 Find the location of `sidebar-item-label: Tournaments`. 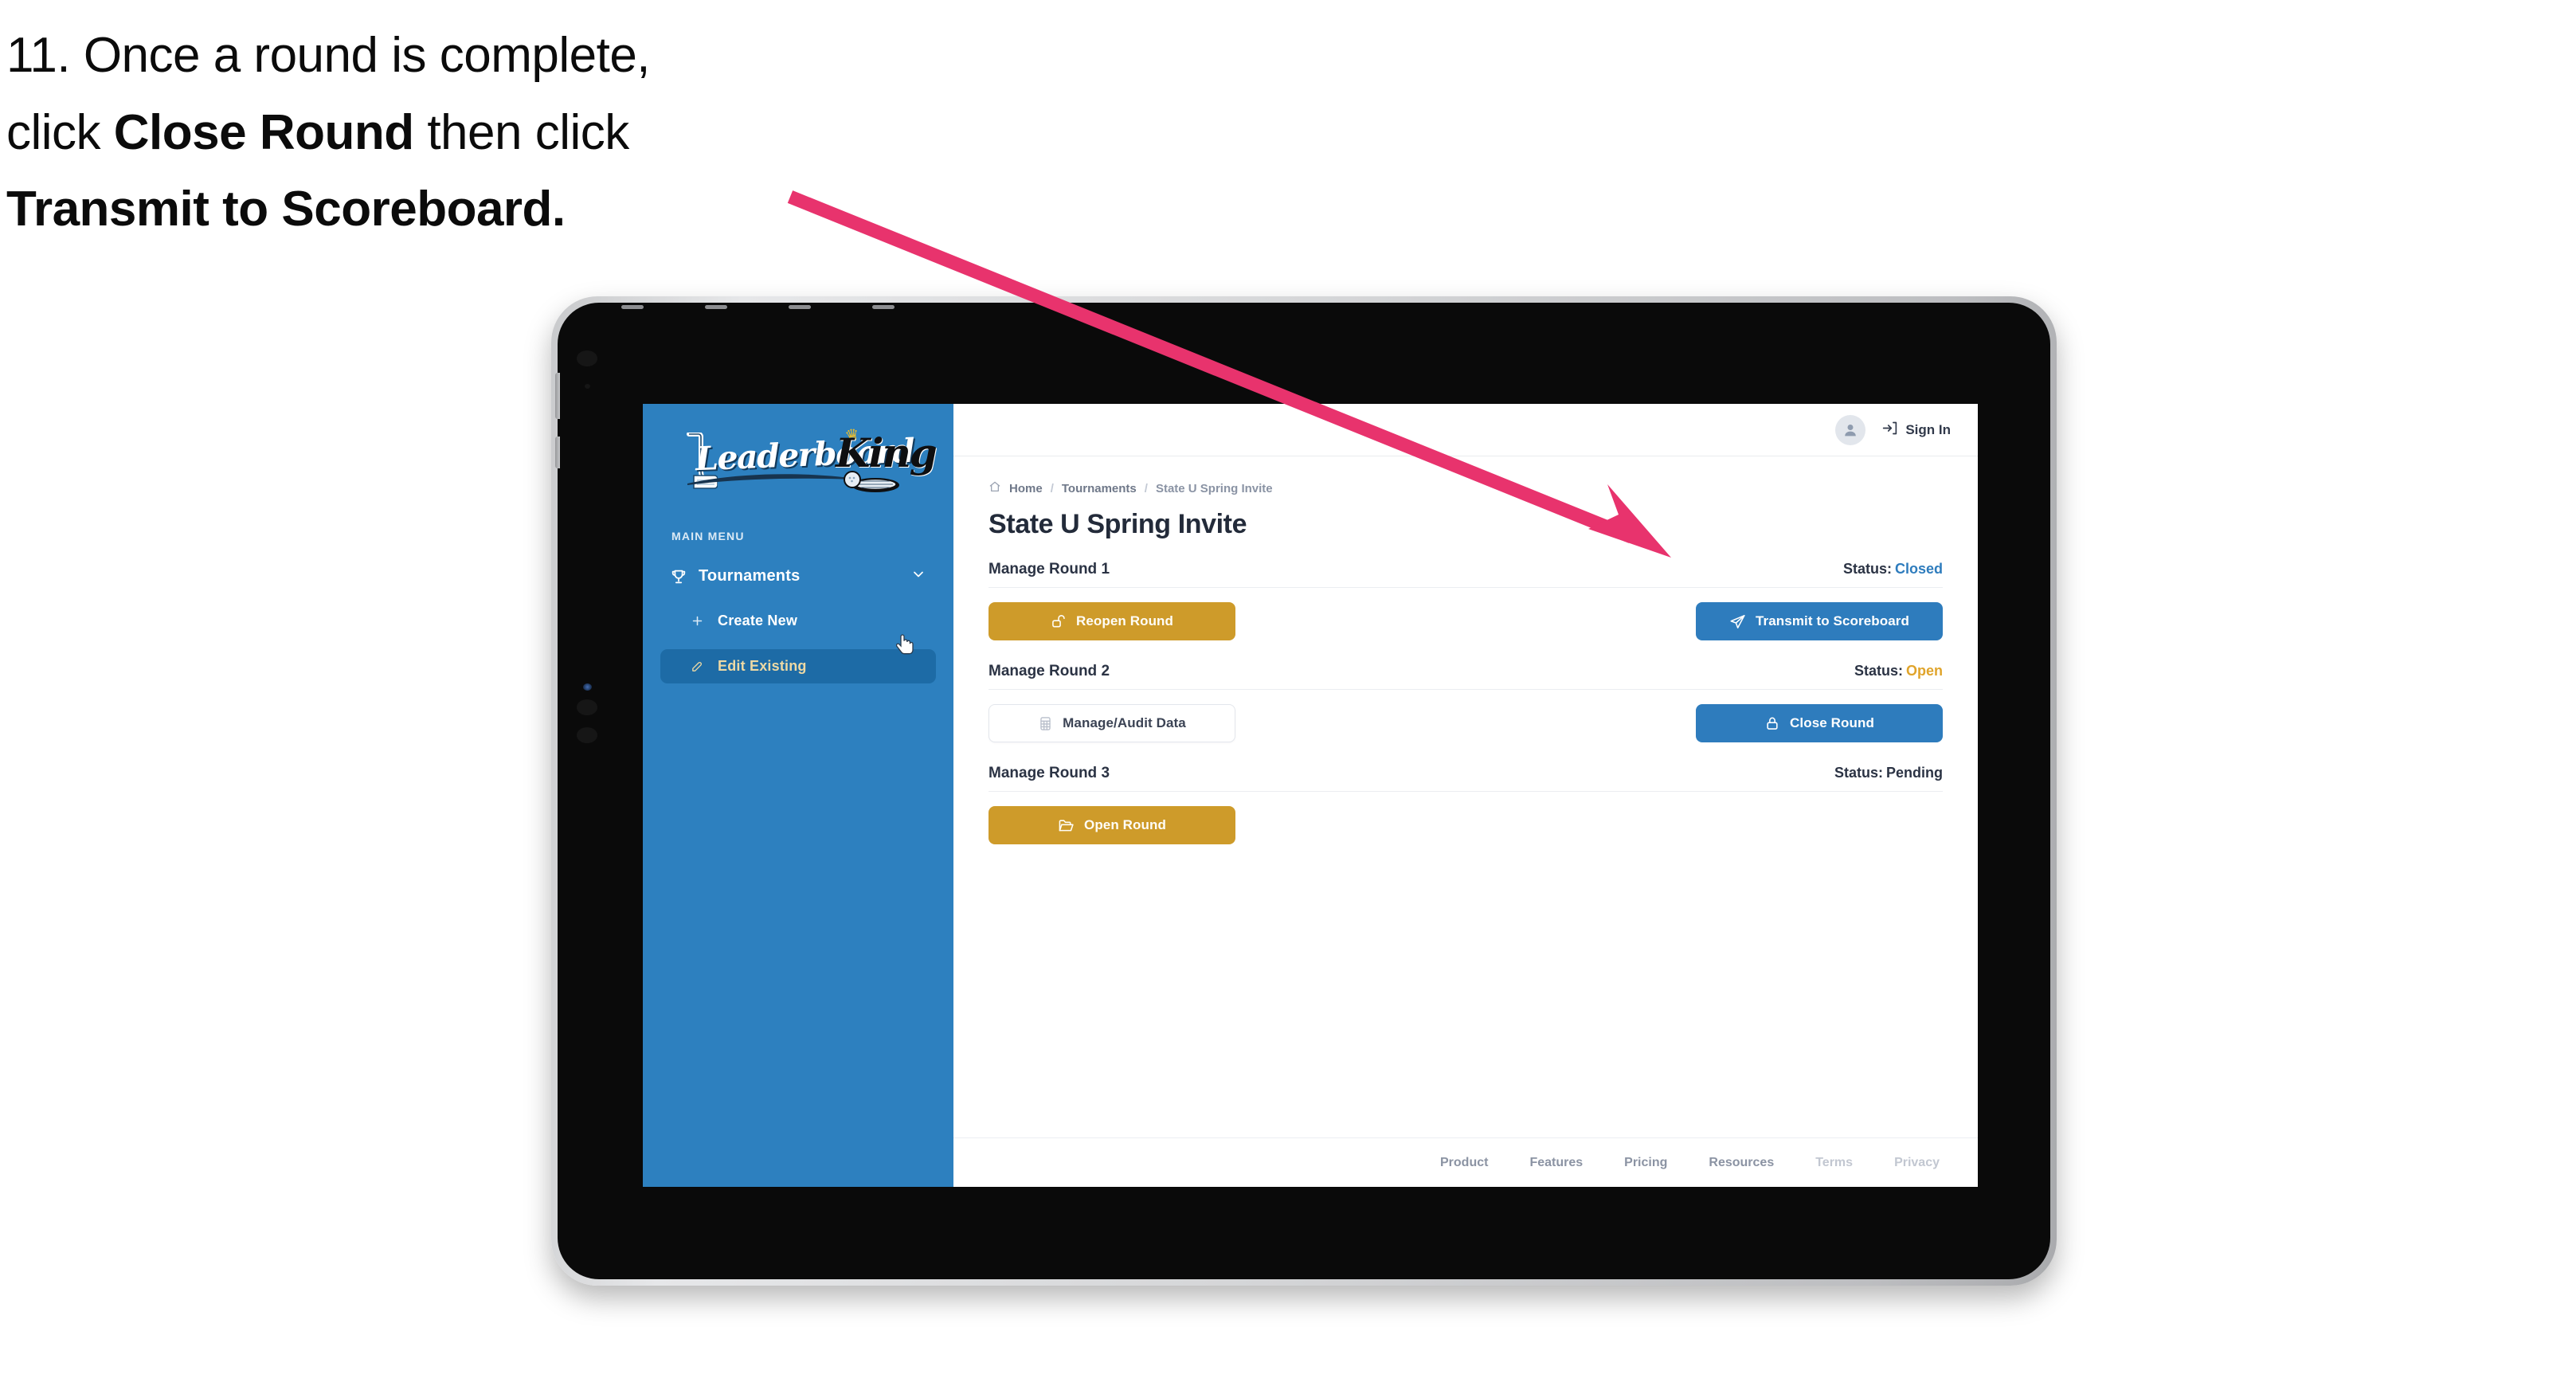

sidebar-item-label: Tournaments is located at coordinates (750, 576).